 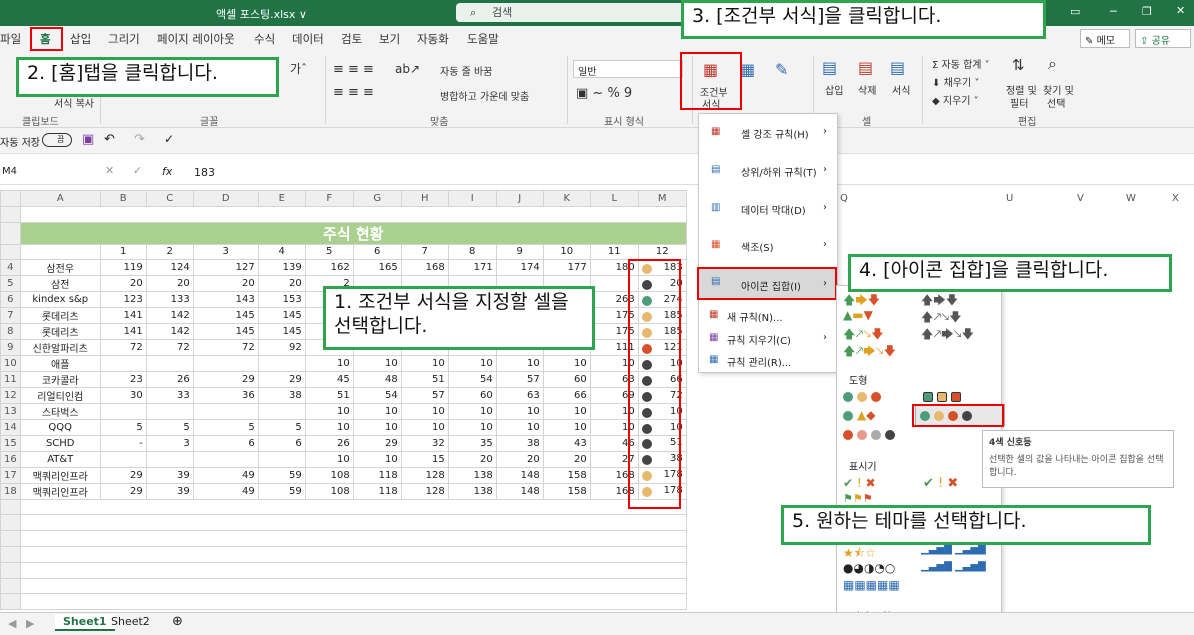 I want to click on row-header: 16, so click(x=10, y=459).